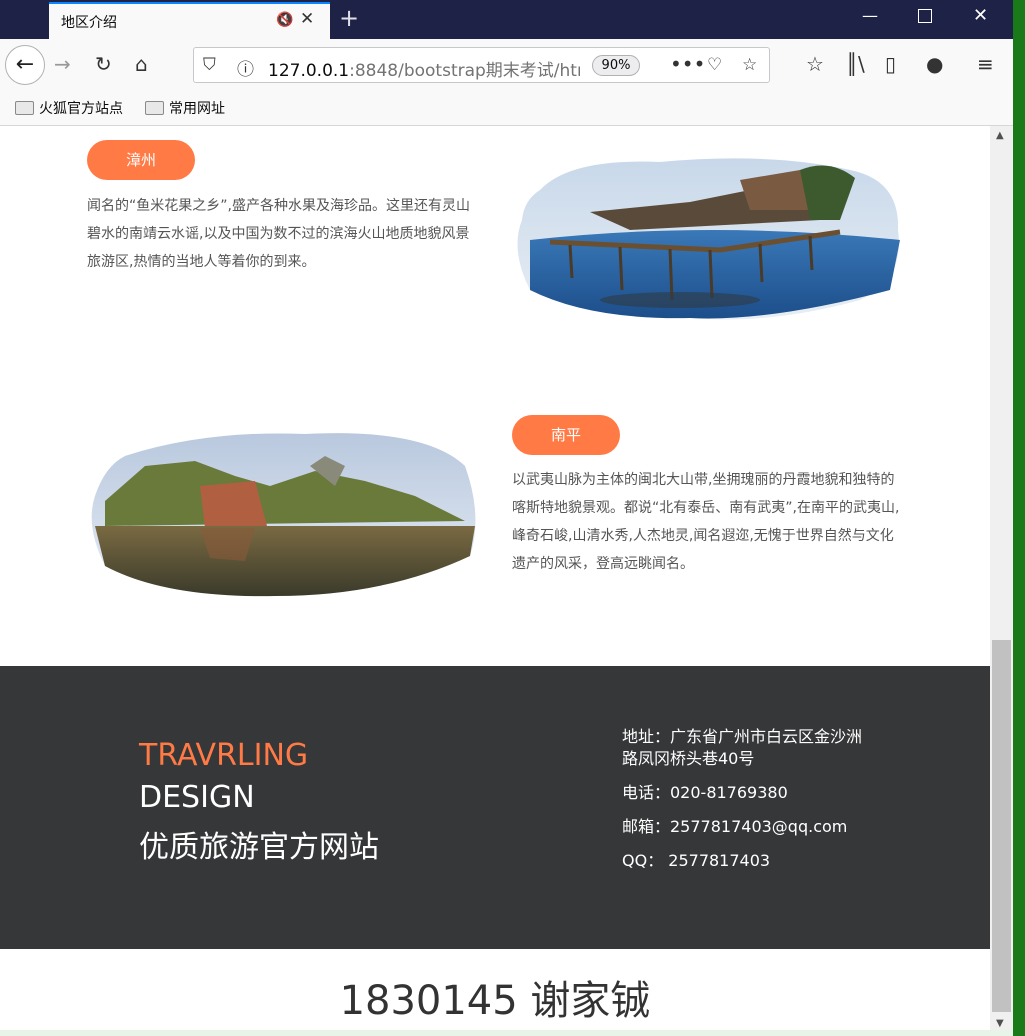  What do you see at coordinates (141, 160) in the screenshot?
I see `region-badge-zhangzhou: 漳州` at bounding box center [141, 160].